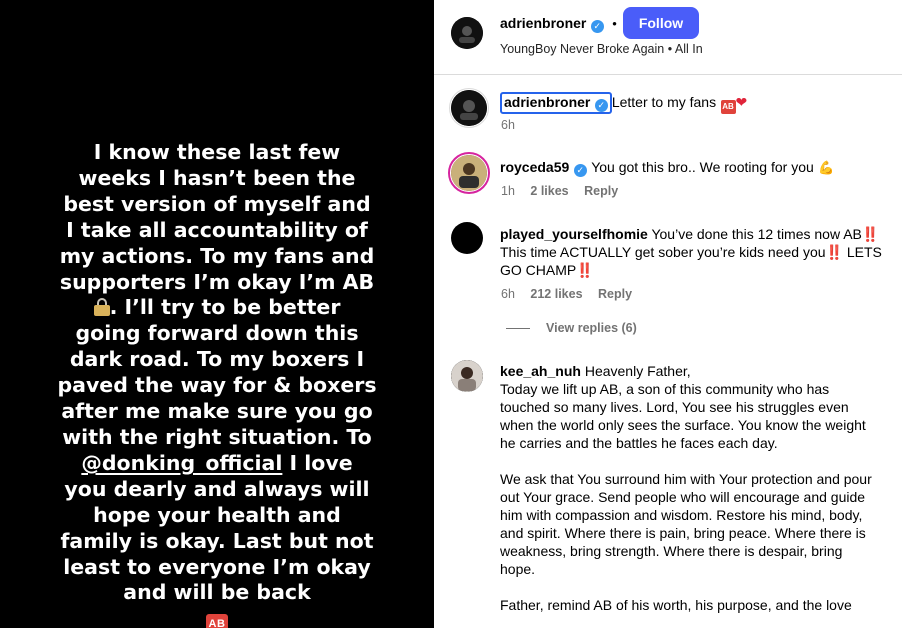 The width and height of the screenshot is (902, 628). I want to click on replies-line, so click(518, 328).